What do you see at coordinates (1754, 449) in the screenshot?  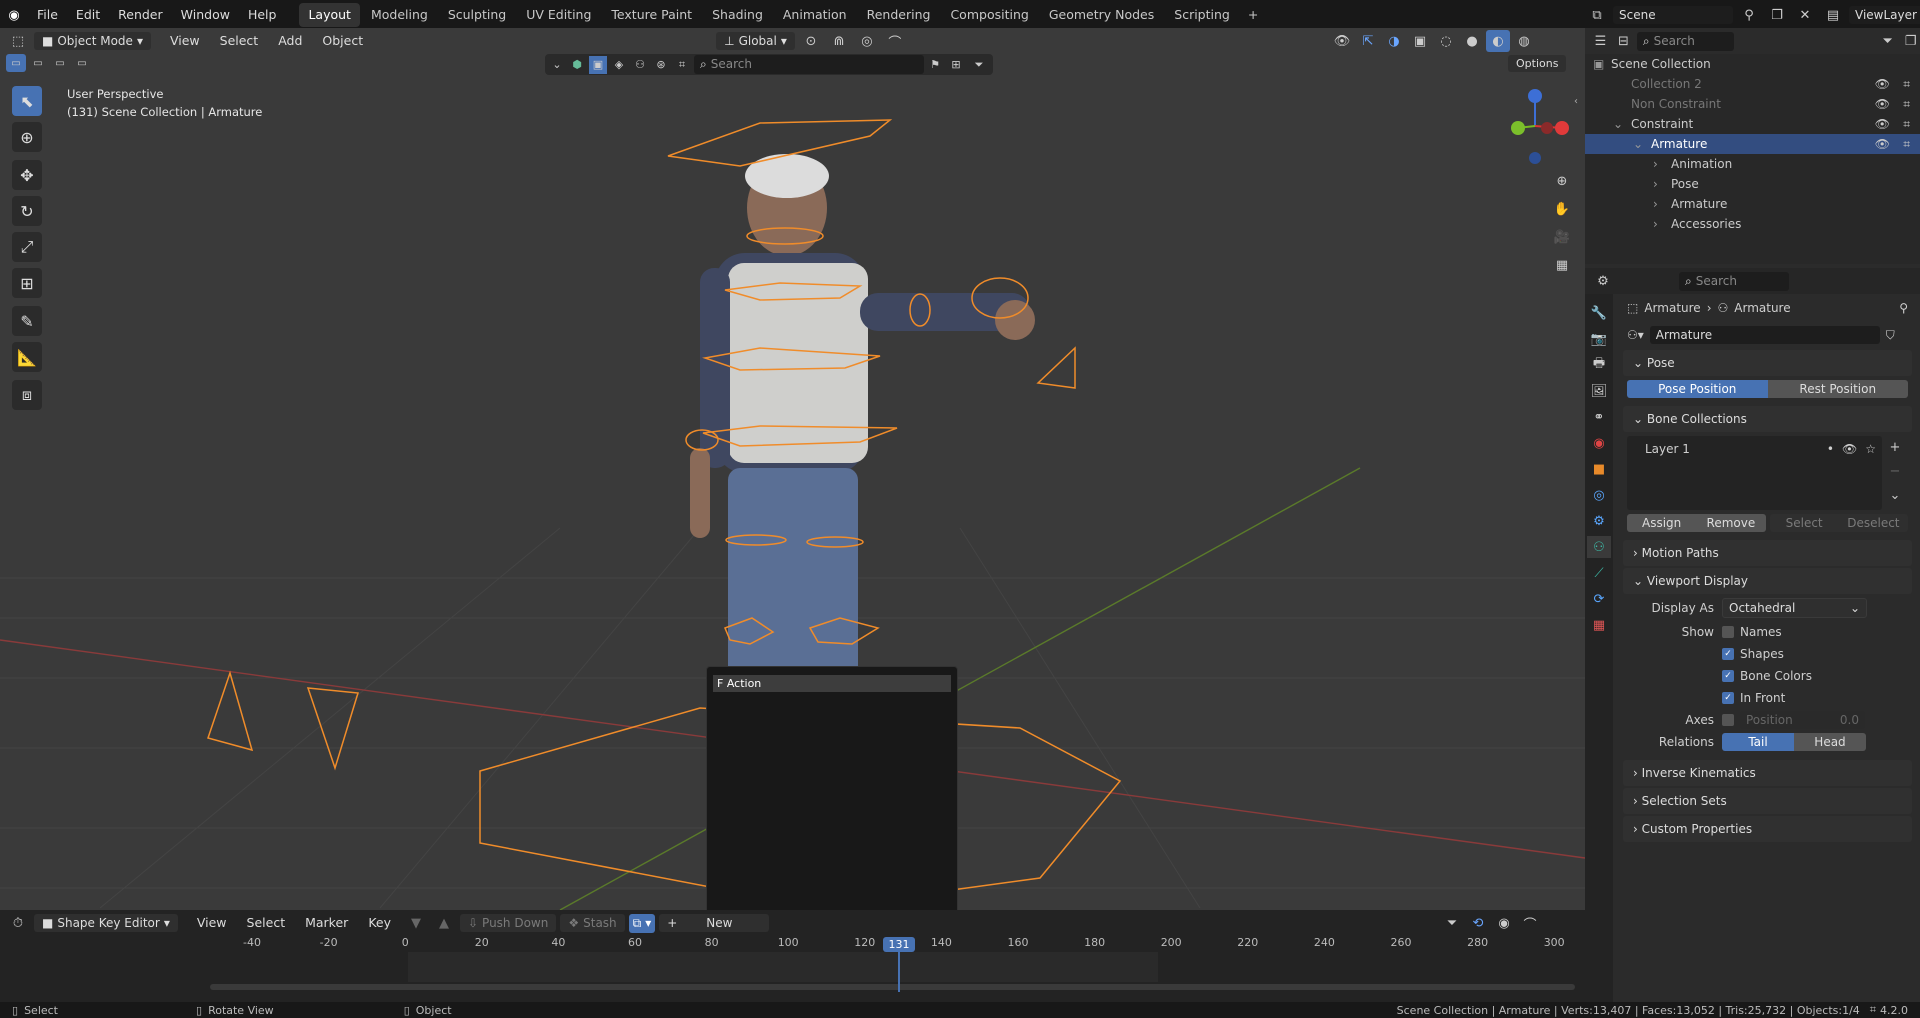 I see `layer-row: Layer 1 • 👁 ☆` at bounding box center [1754, 449].